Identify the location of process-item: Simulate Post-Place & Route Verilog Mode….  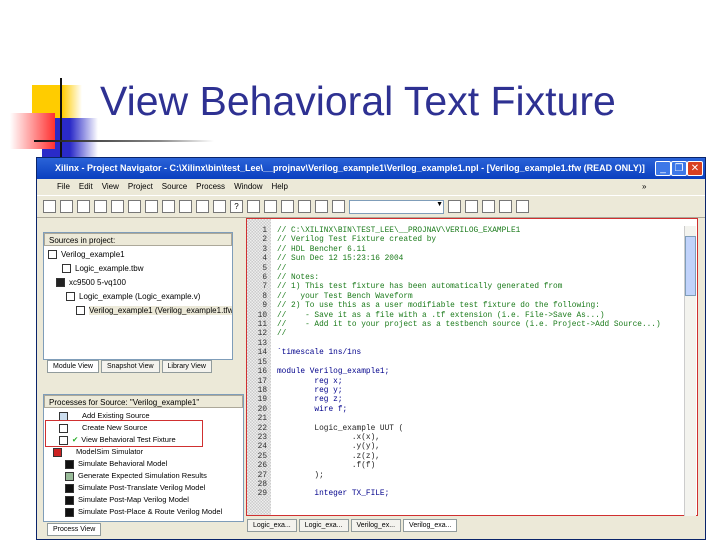
(143, 512).